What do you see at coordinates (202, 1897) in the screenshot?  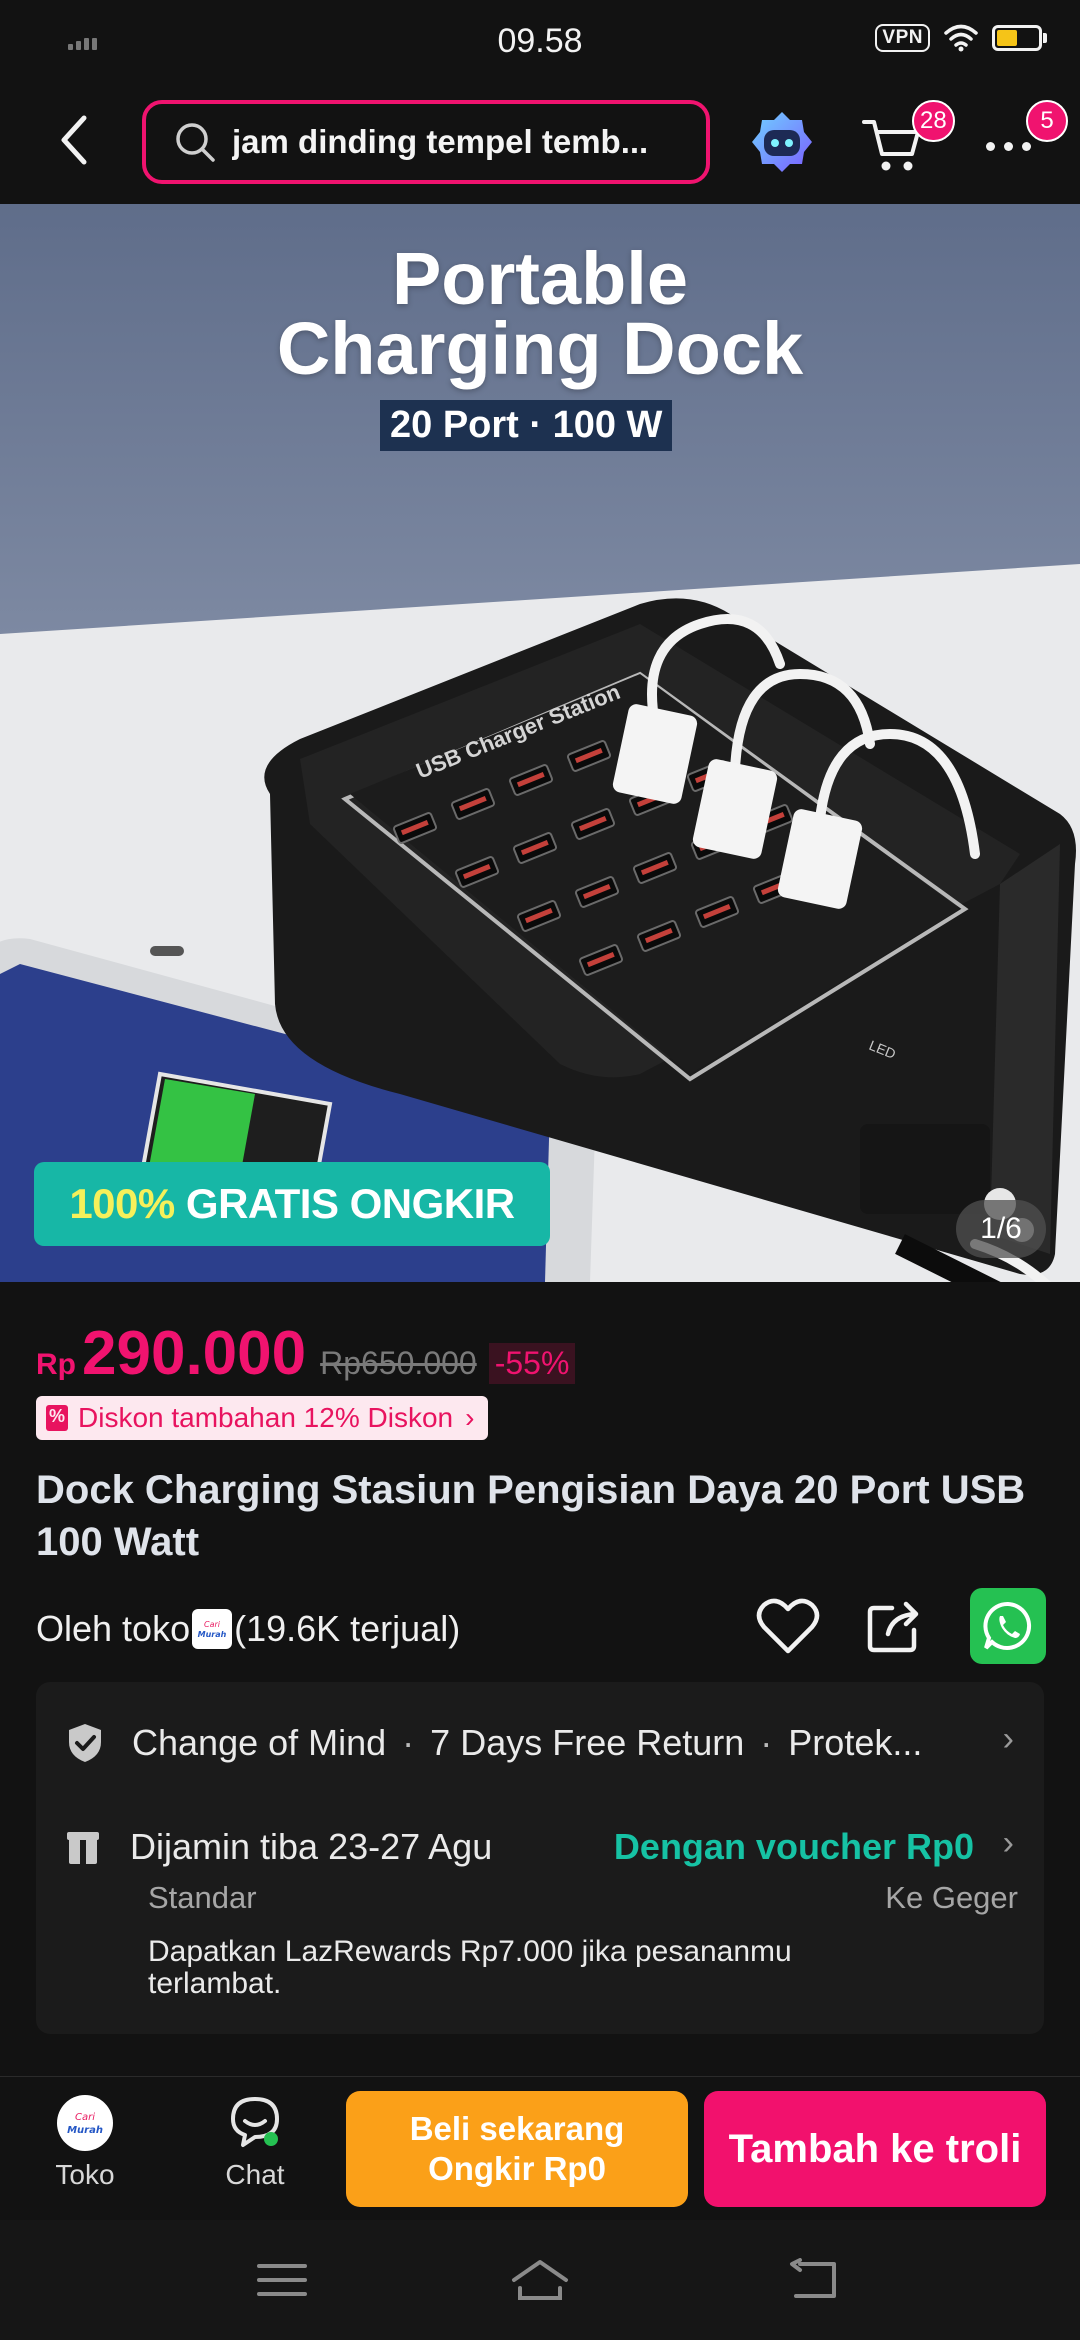 I see `shipping-type: Standar` at bounding box center [202, 1897].